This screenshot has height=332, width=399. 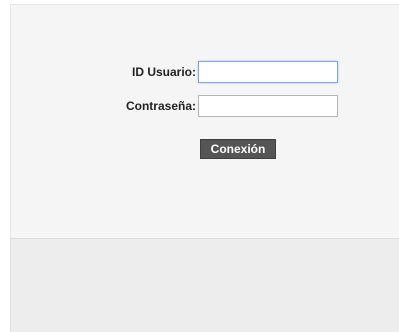 I want to click on password-input, so click(x=268, y=106).